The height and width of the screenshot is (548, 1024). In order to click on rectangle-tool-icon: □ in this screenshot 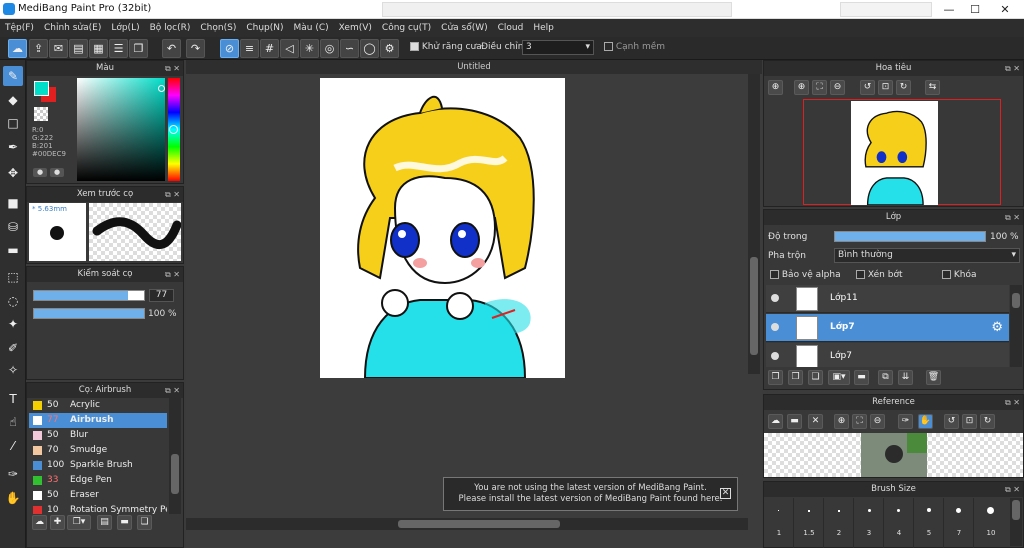, I will do `click(13, 123)`.